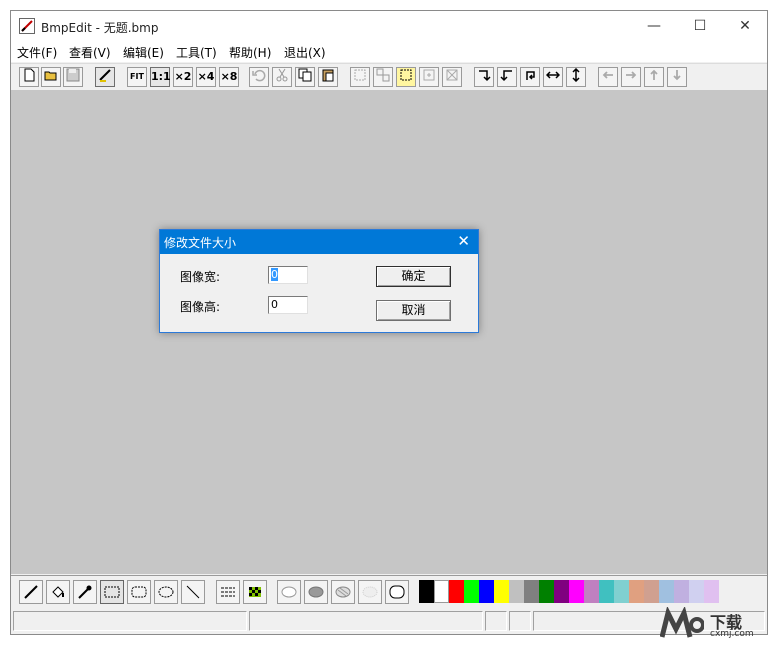 Image resolution: width=780 pixels, height=645 pixels. Describe the element at coordinates (274, 304) in the screenshot. I see `height-value: 0` at that location.